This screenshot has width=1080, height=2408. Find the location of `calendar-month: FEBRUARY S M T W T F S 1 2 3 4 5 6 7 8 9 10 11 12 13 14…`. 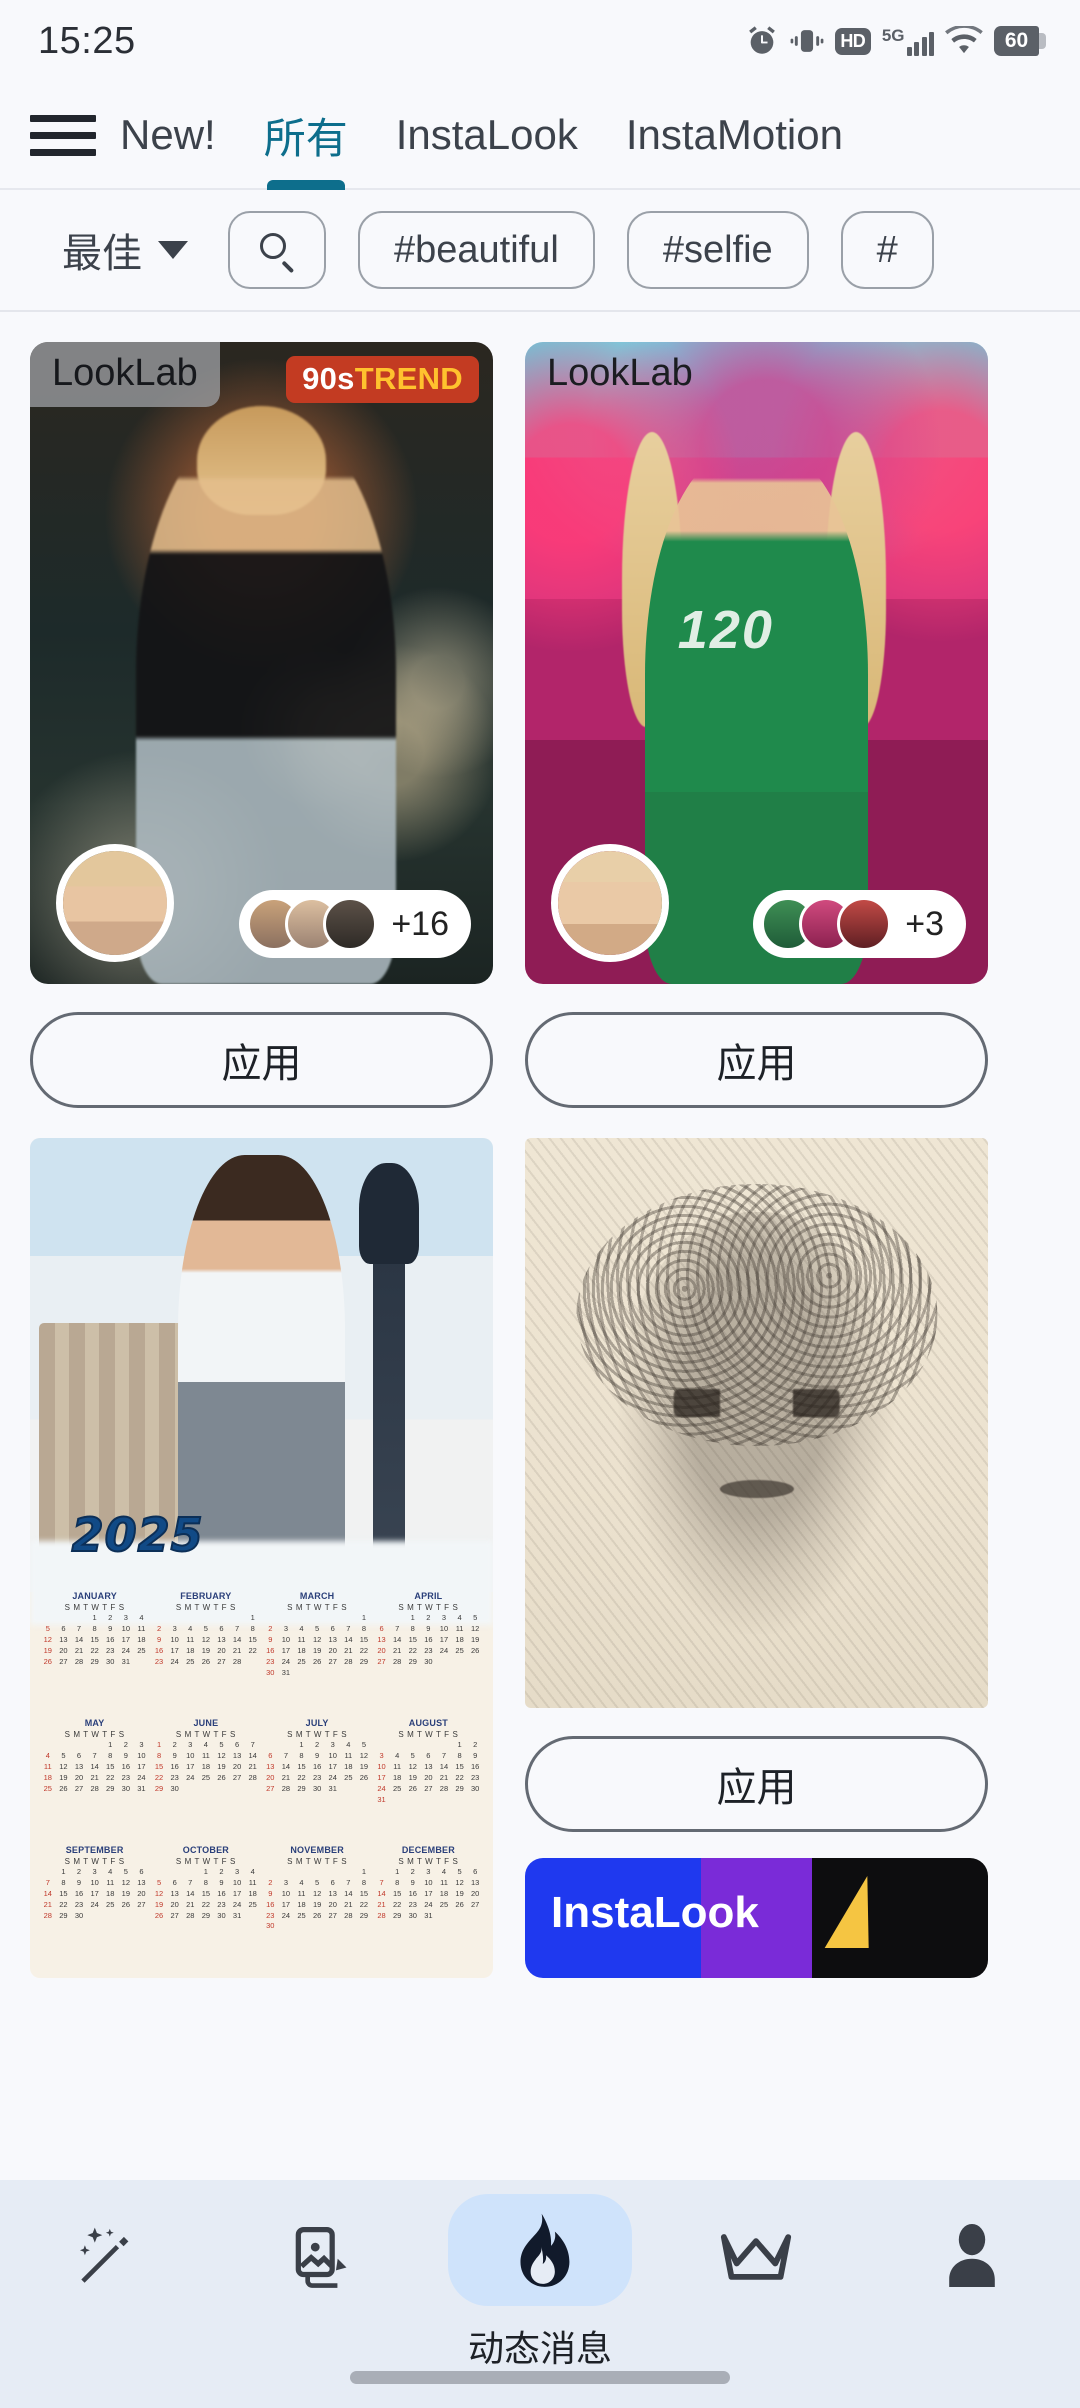

calendar-month: FEBRUARY S M T W T F S 1 2 3 4 5 6 7 8 9 10 11 12 13 14… is located at coordinates (205, 1653).